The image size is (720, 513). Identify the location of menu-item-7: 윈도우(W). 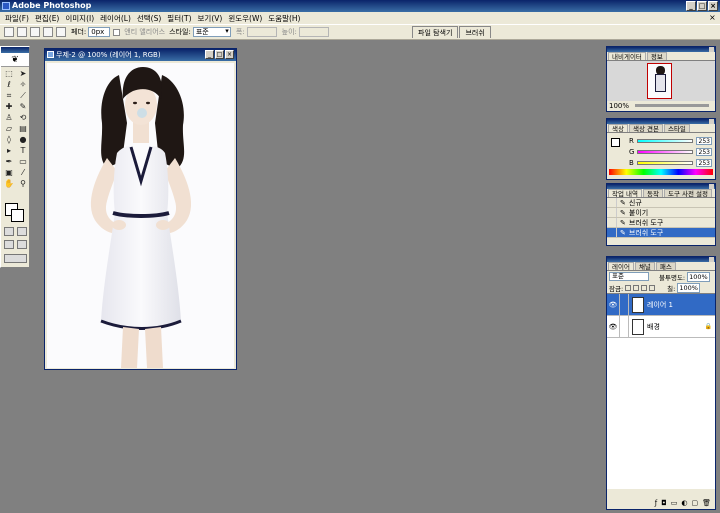
(245, 18).